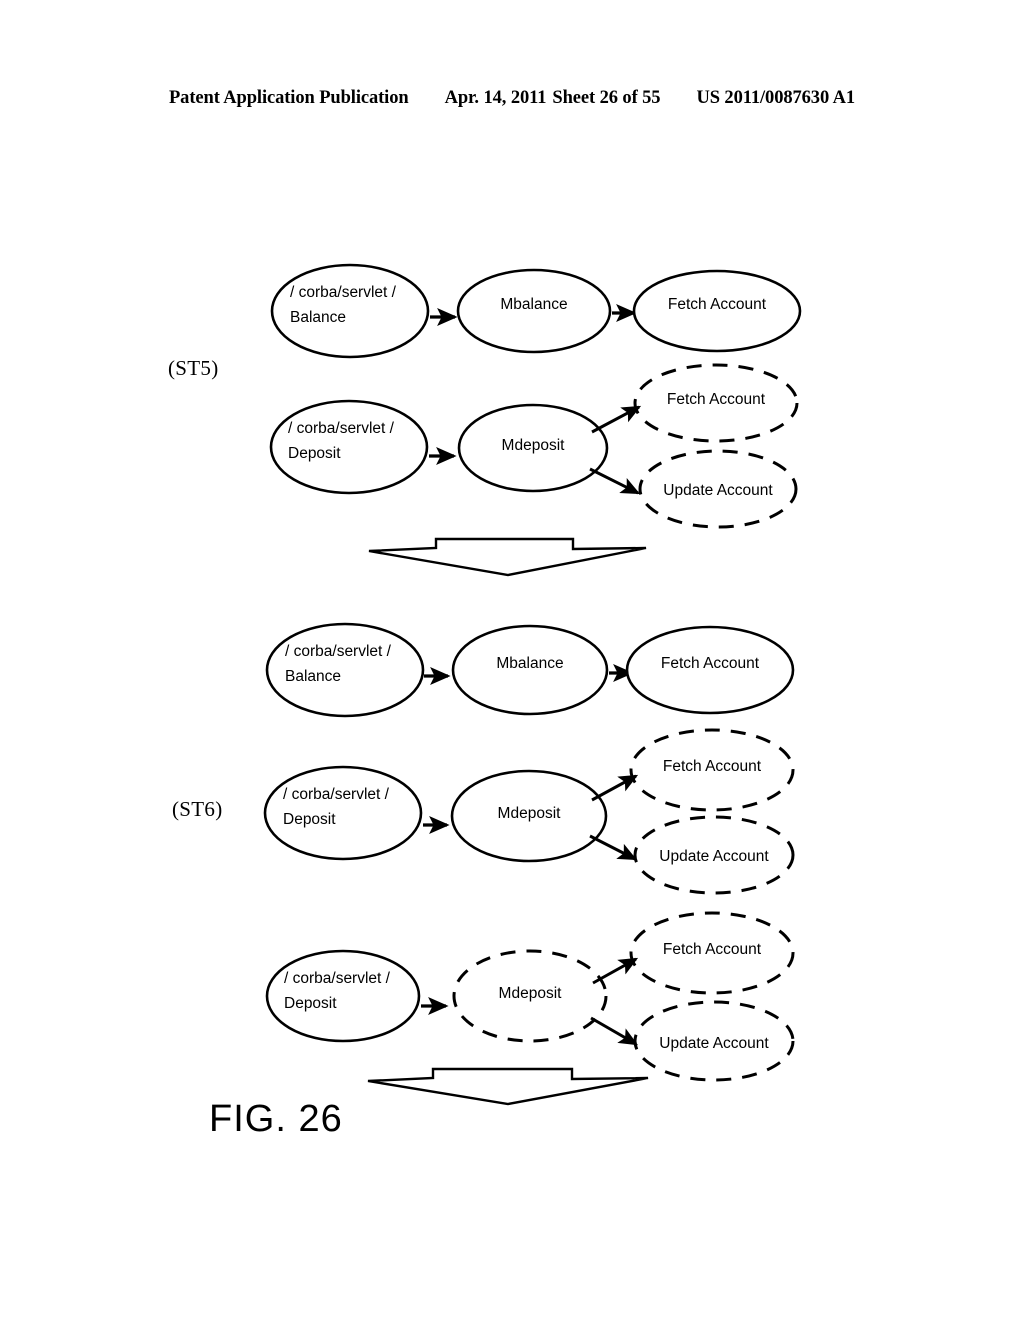 This screenshot has width=1024, height=1320. I want to click on node-label-update-account-dashed: Update Account, so click(718, 490).